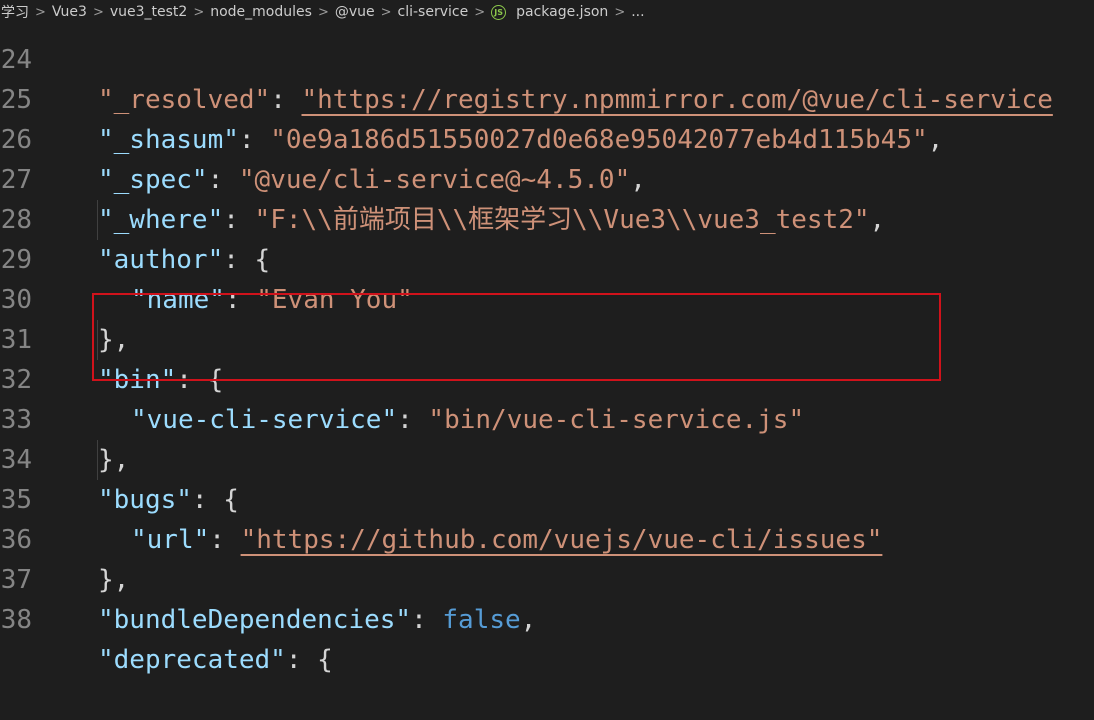  Describe the element at coordinates (261, 12) in the screenshot. I see `breadcrumb-item: node_modules` at that location.